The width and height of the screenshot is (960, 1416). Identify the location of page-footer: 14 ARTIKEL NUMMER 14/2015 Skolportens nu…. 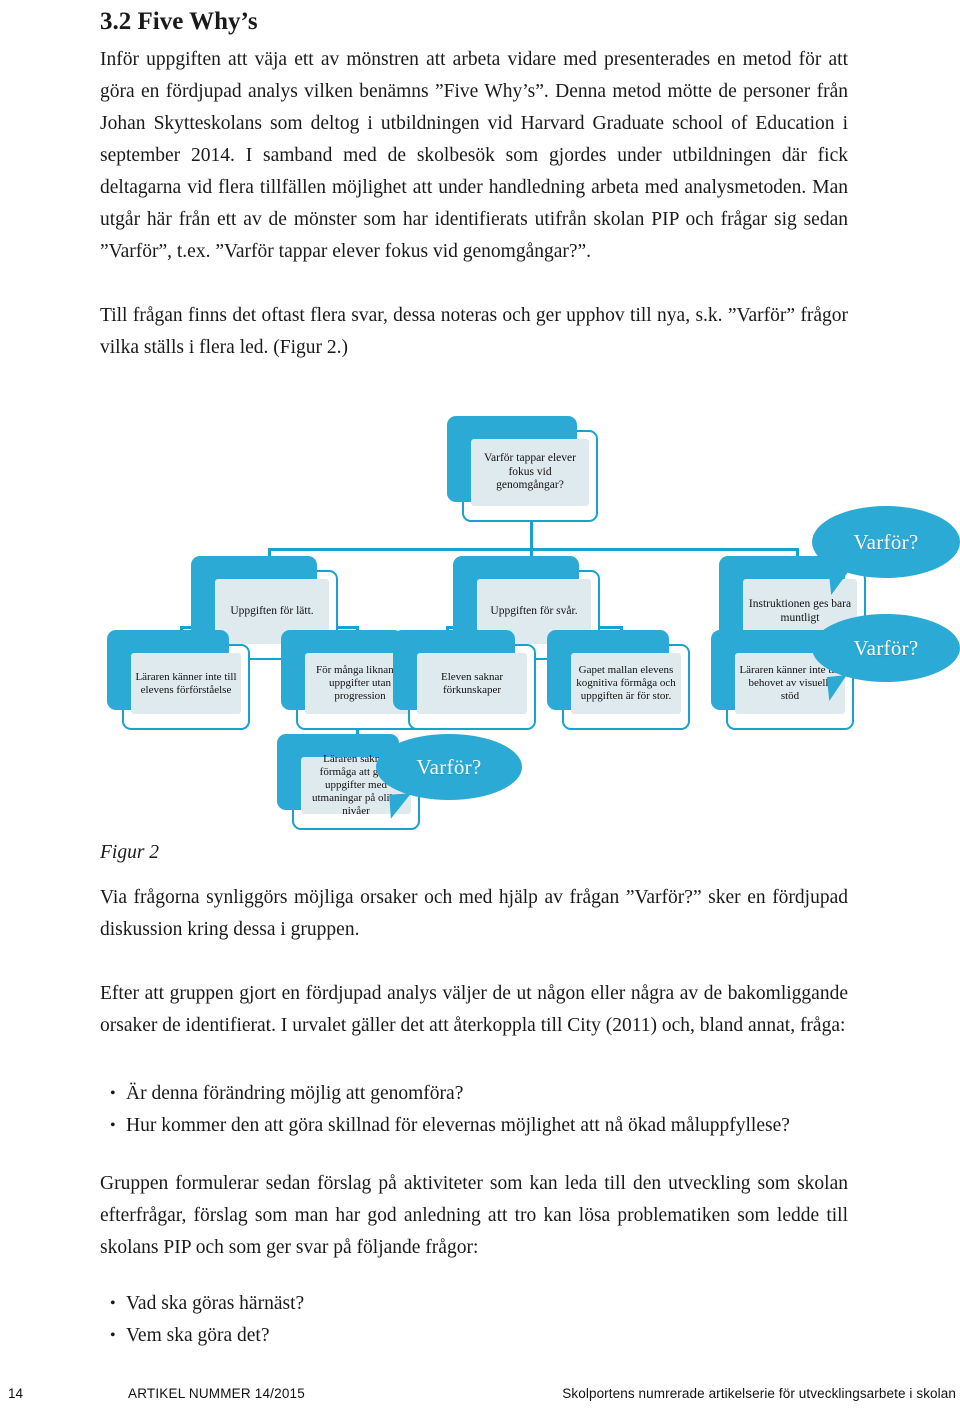
(480, 1401).